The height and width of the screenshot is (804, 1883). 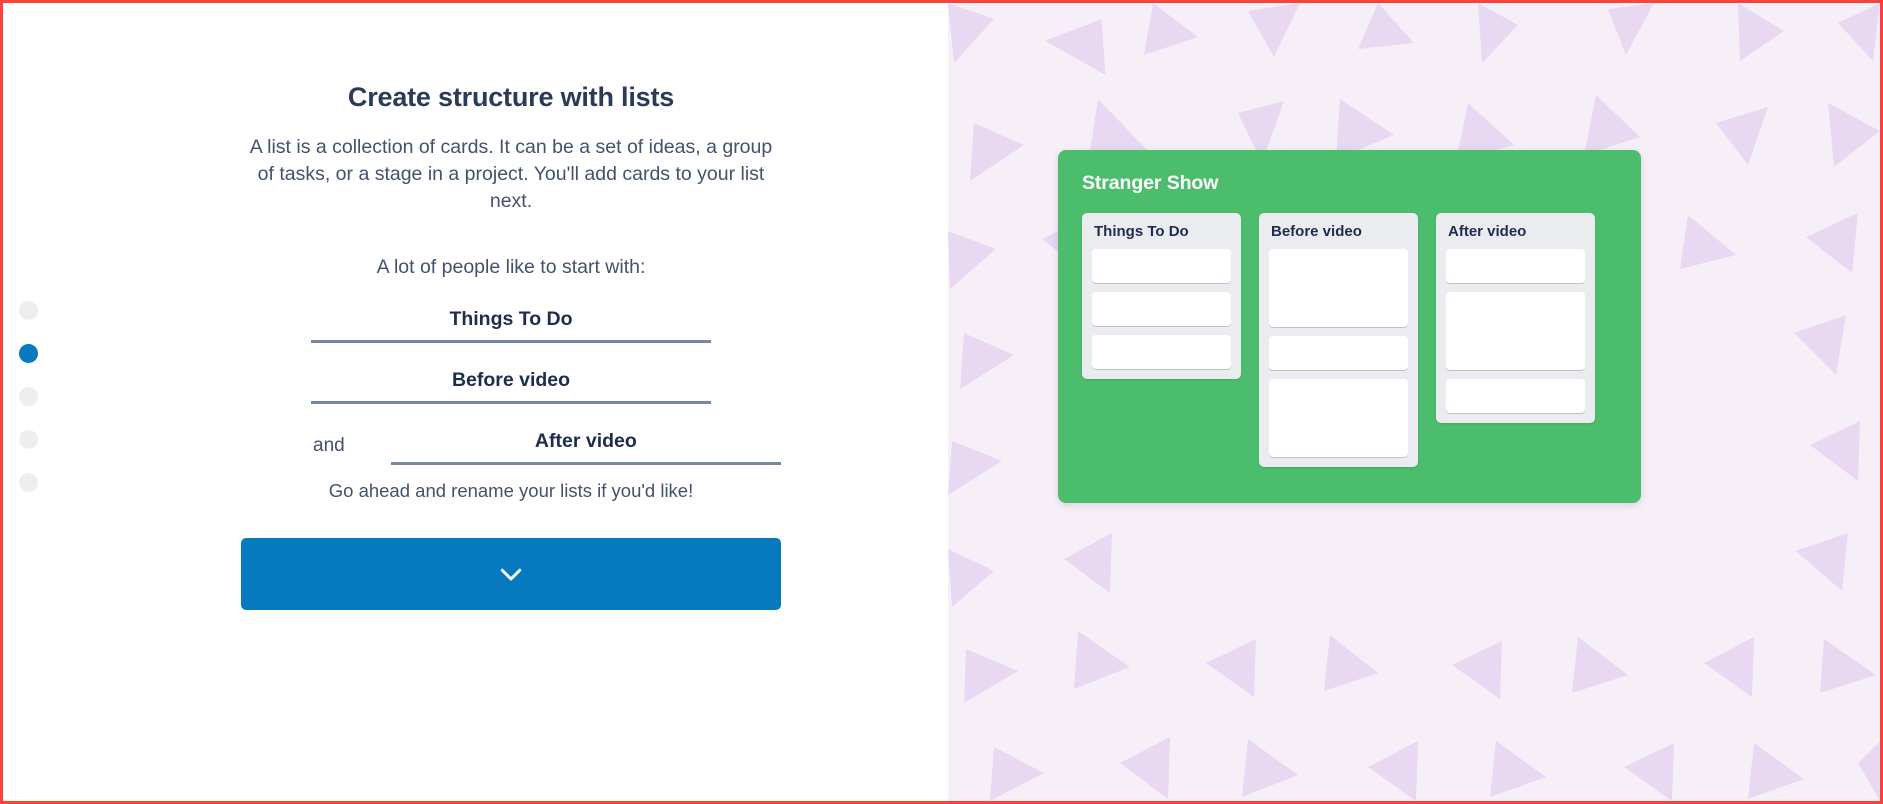 I want to click on preview-list-2: Before video, so click(x=1338, y=340).